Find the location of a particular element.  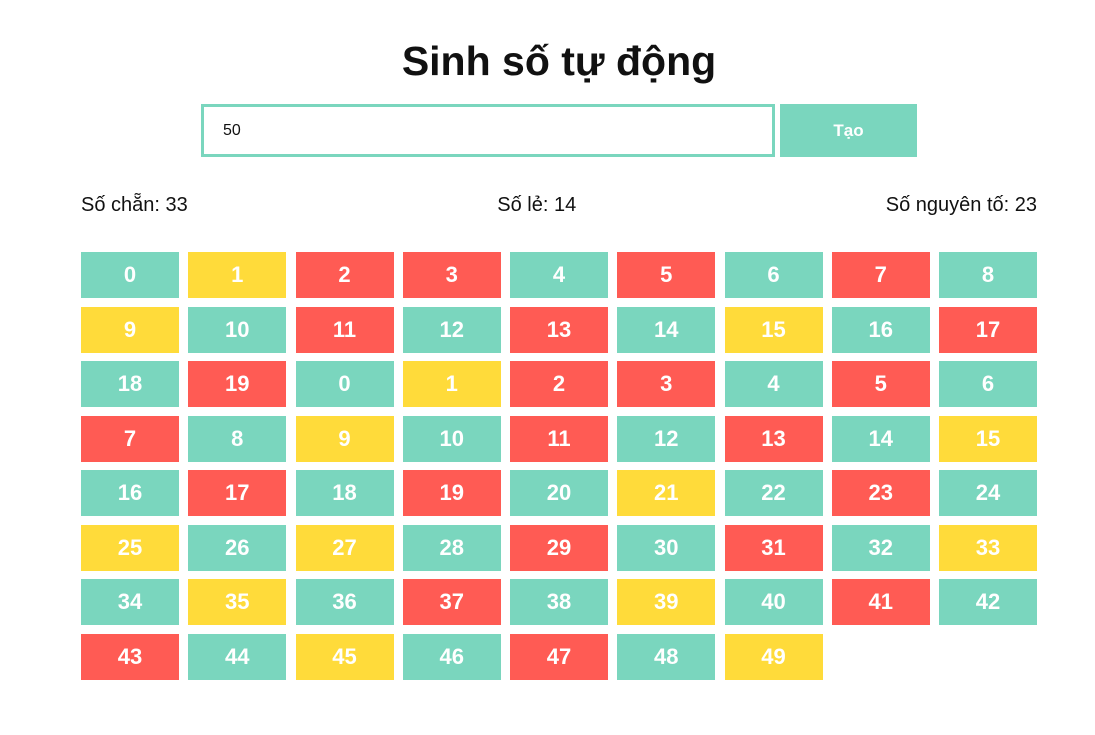

number-cell-prime: 47 is located at coordinates (559, 656).